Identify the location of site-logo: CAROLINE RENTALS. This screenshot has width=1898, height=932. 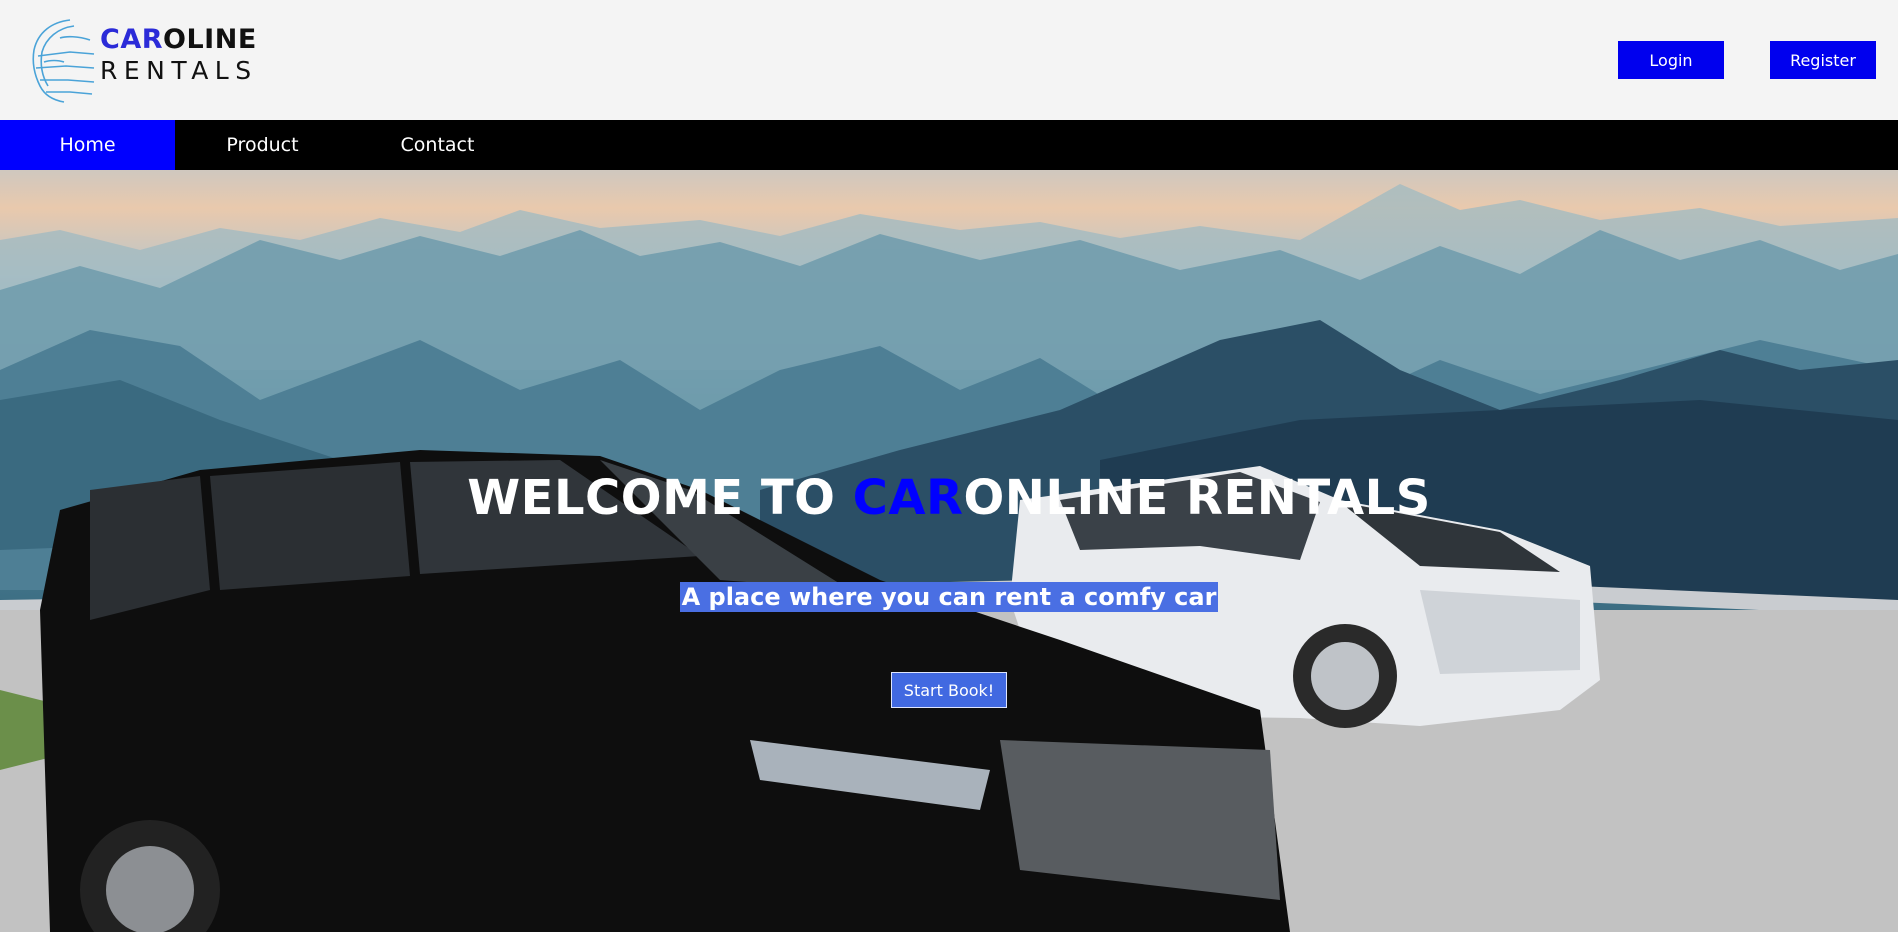
(143, 61).